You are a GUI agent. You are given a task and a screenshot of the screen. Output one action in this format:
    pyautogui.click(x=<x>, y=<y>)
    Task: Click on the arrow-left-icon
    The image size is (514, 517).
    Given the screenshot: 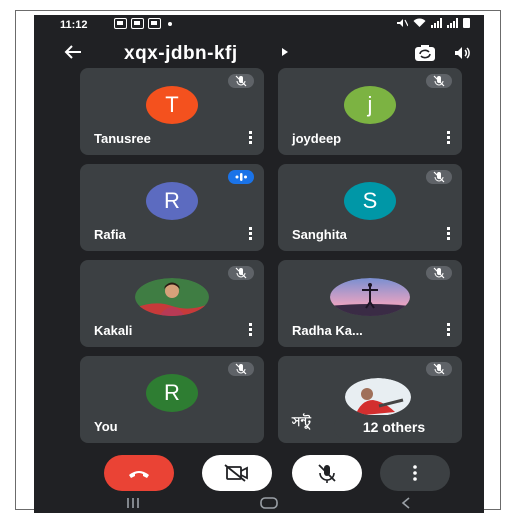 What is the action you would take?
    pyautogui.click(x=73, y=52)
    